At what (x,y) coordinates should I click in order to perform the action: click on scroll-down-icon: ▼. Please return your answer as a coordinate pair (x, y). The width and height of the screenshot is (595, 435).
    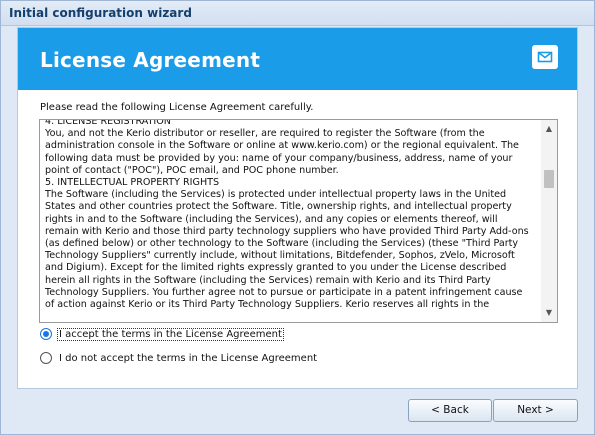
    Looking at the image, I should click on (549, 313).